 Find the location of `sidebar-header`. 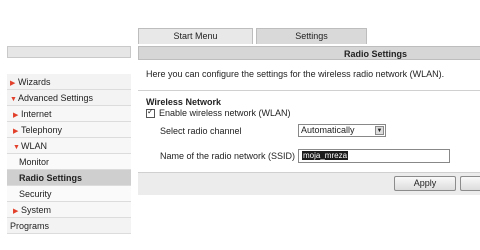

sidebar-header is located at coordinates (69, 52).